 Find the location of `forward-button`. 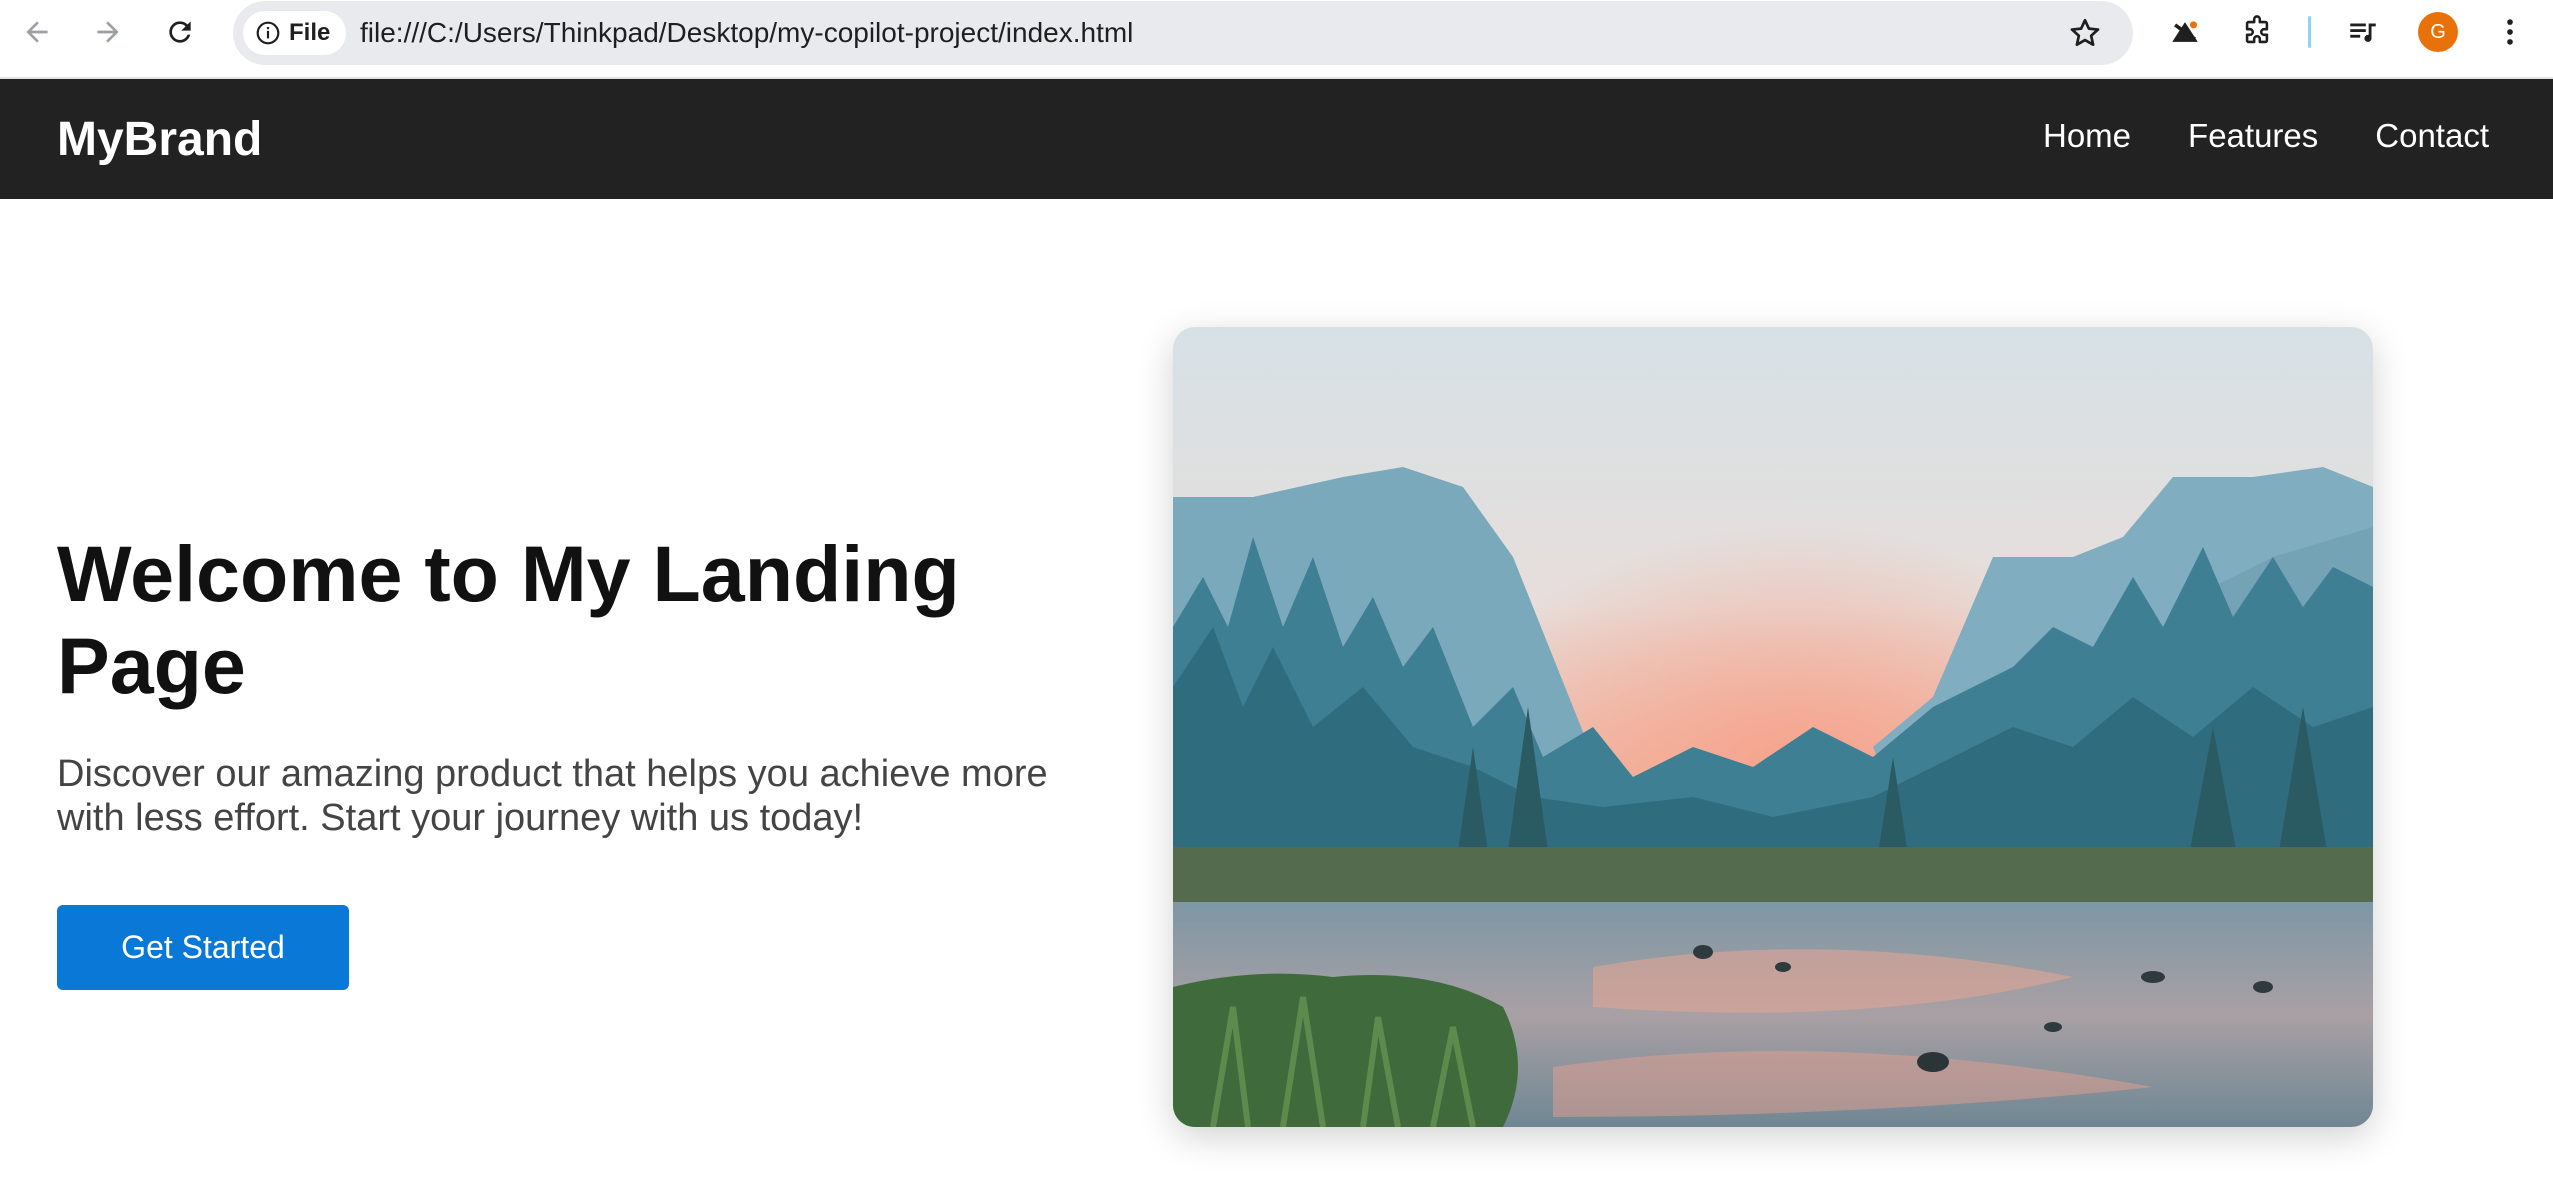

forward-button is located at coordinates (108, 32).